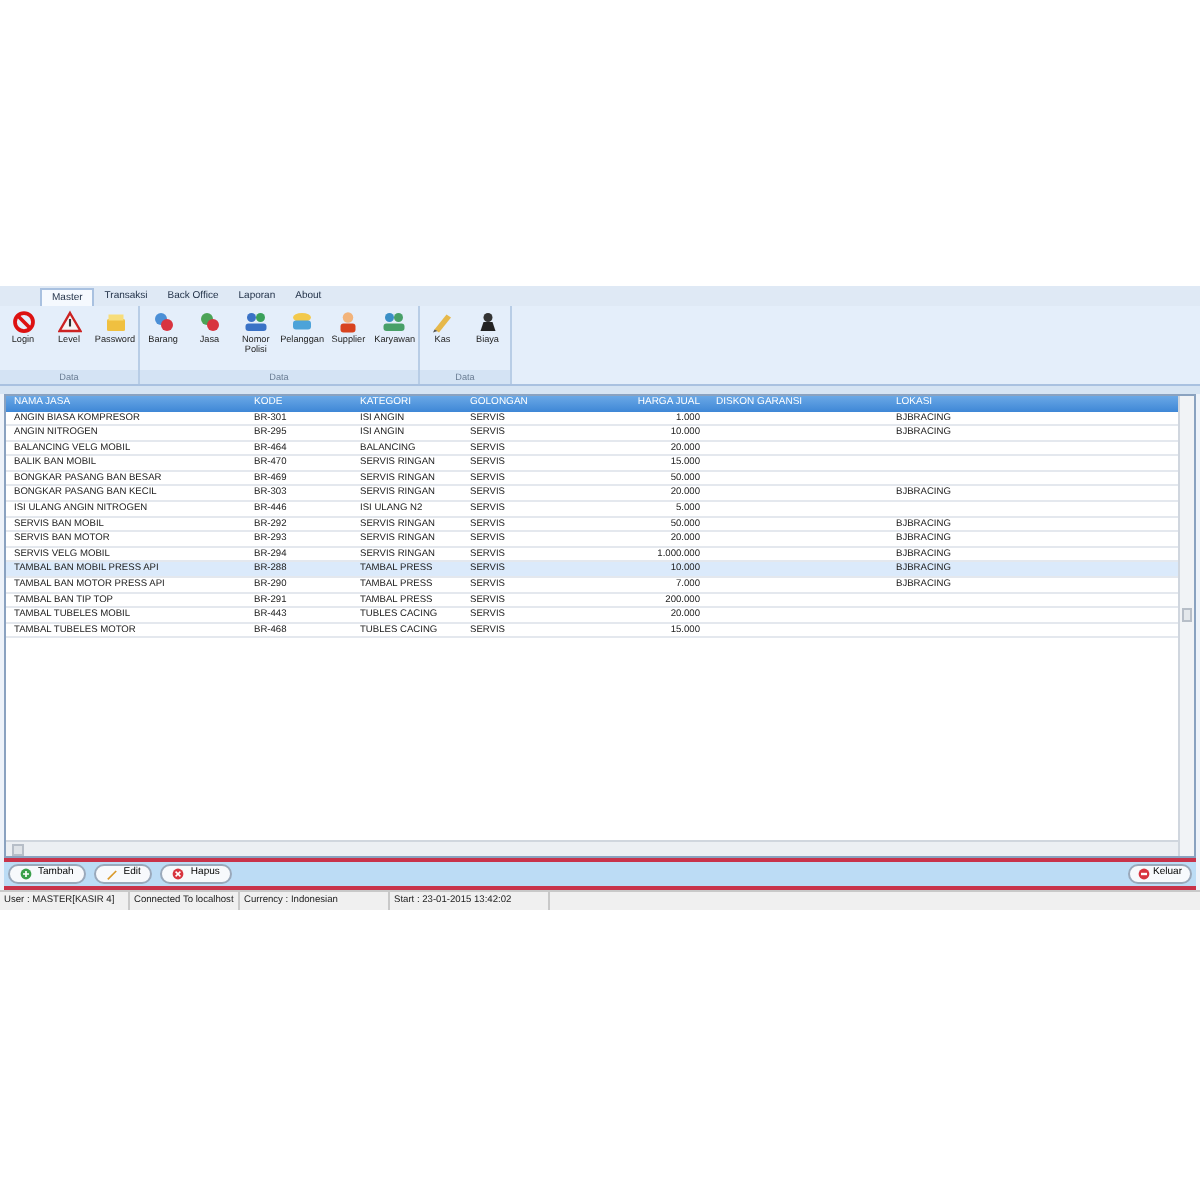 This screenshot has height=1200, width=1200. I want to click on folder-icon, so click(115, 322).